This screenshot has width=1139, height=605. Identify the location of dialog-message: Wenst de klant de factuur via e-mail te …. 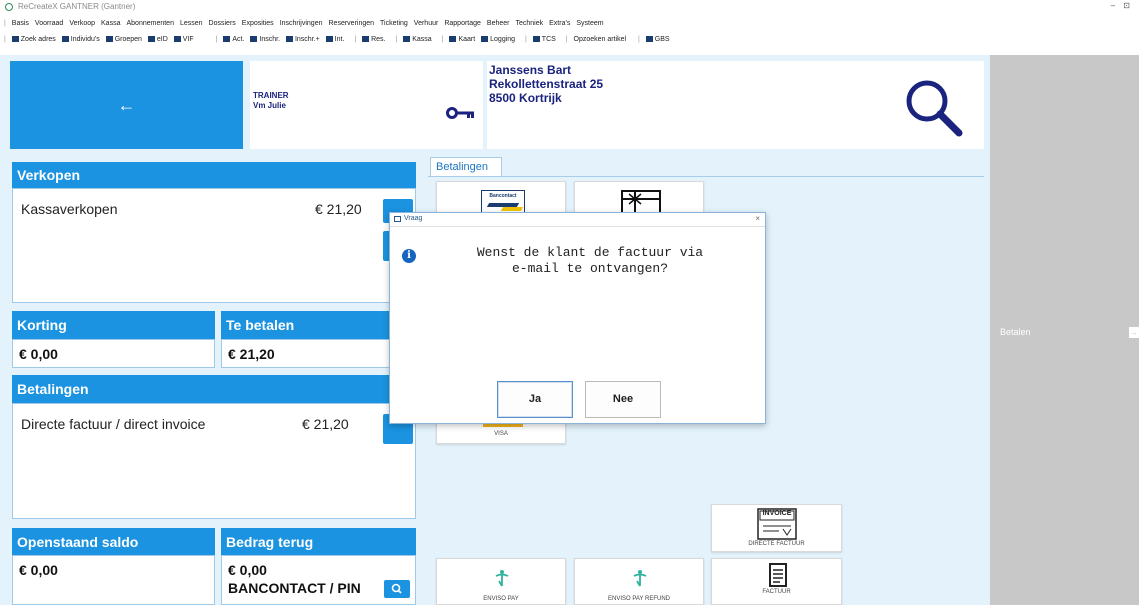
(590, 261).